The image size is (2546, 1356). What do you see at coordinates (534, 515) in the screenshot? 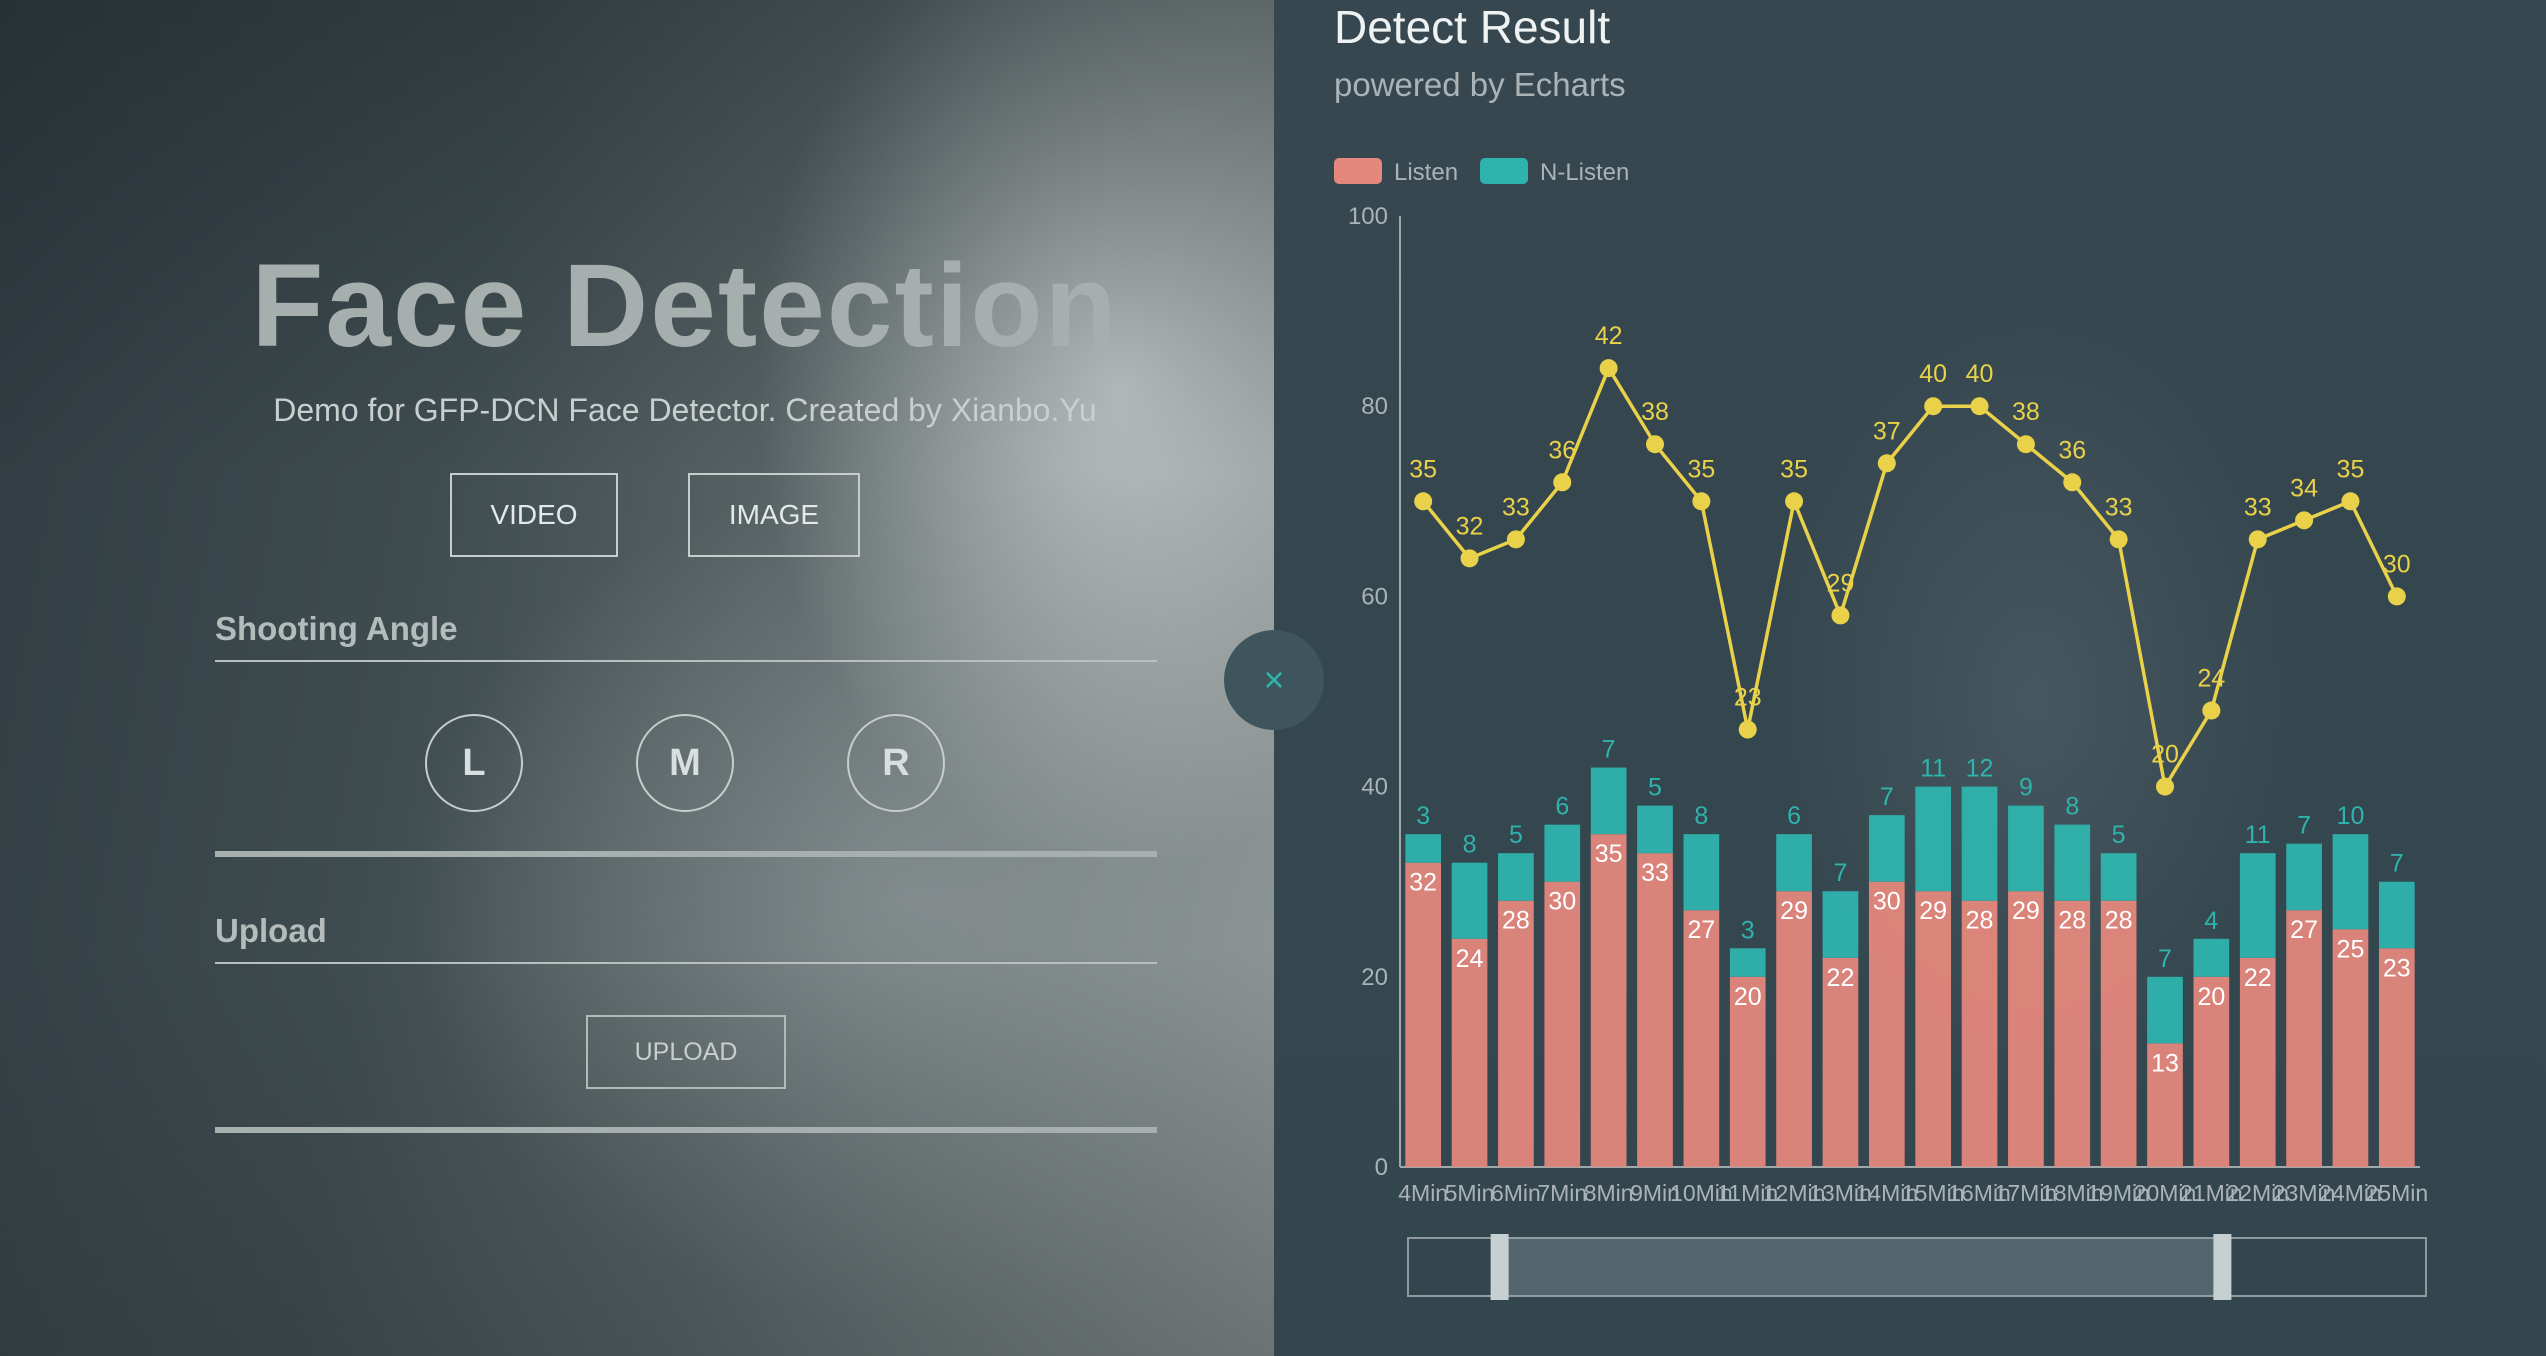
I see `video-mode-button: VIDEO` at bounding box center [534, 515].